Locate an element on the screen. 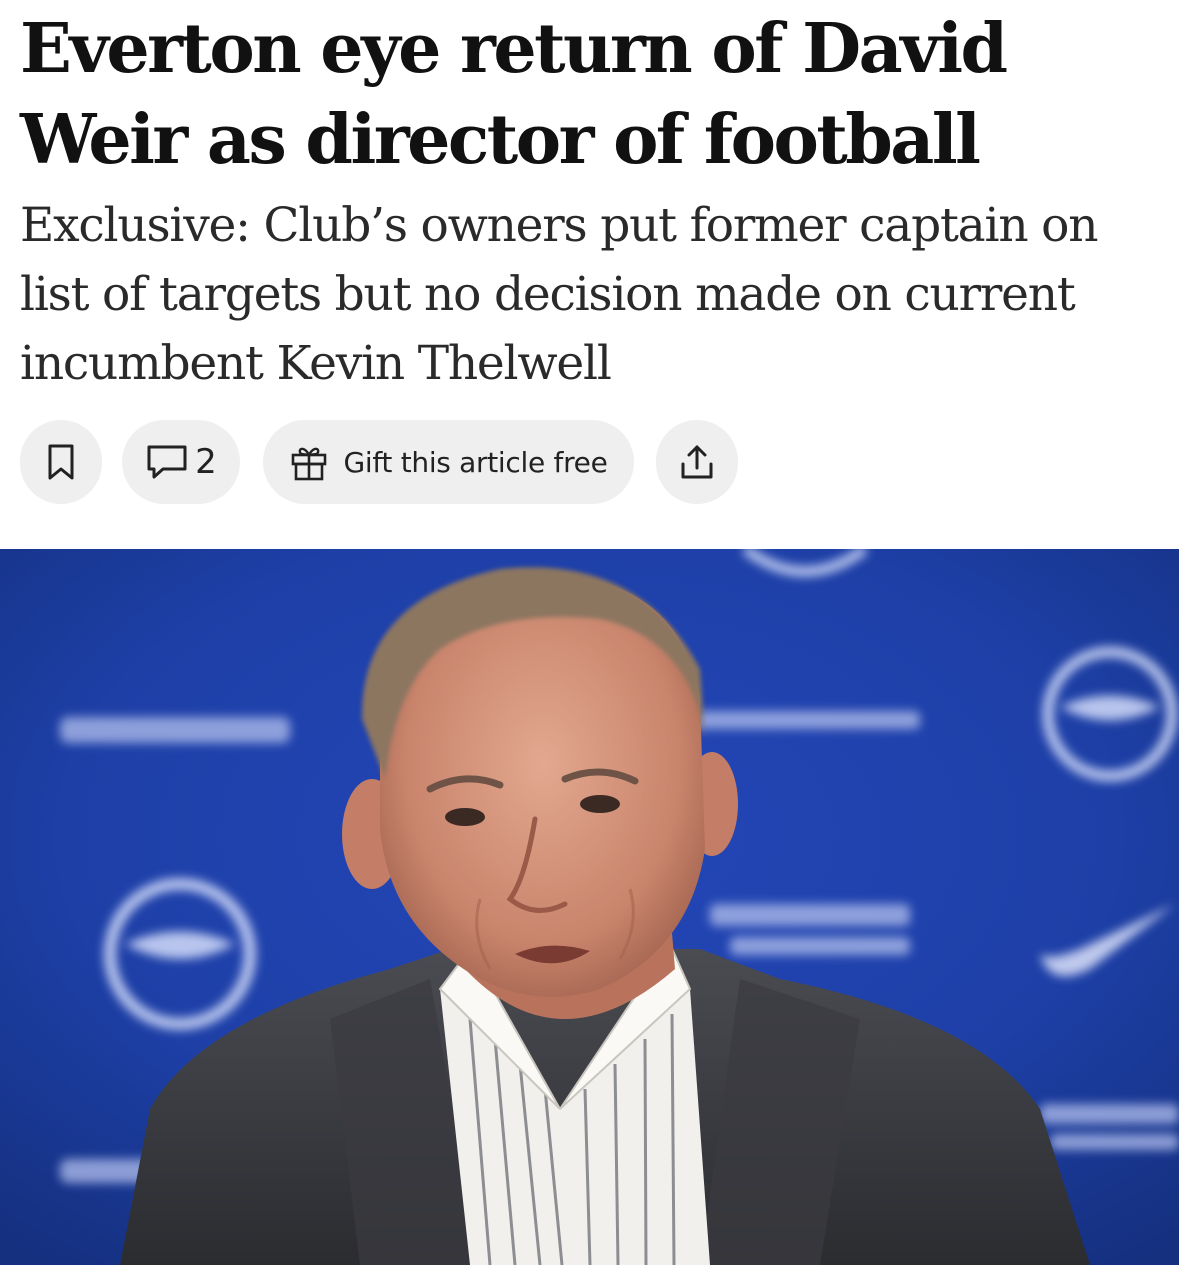  gift-article-label: Gift this article free is located at coordinates (475, 462).